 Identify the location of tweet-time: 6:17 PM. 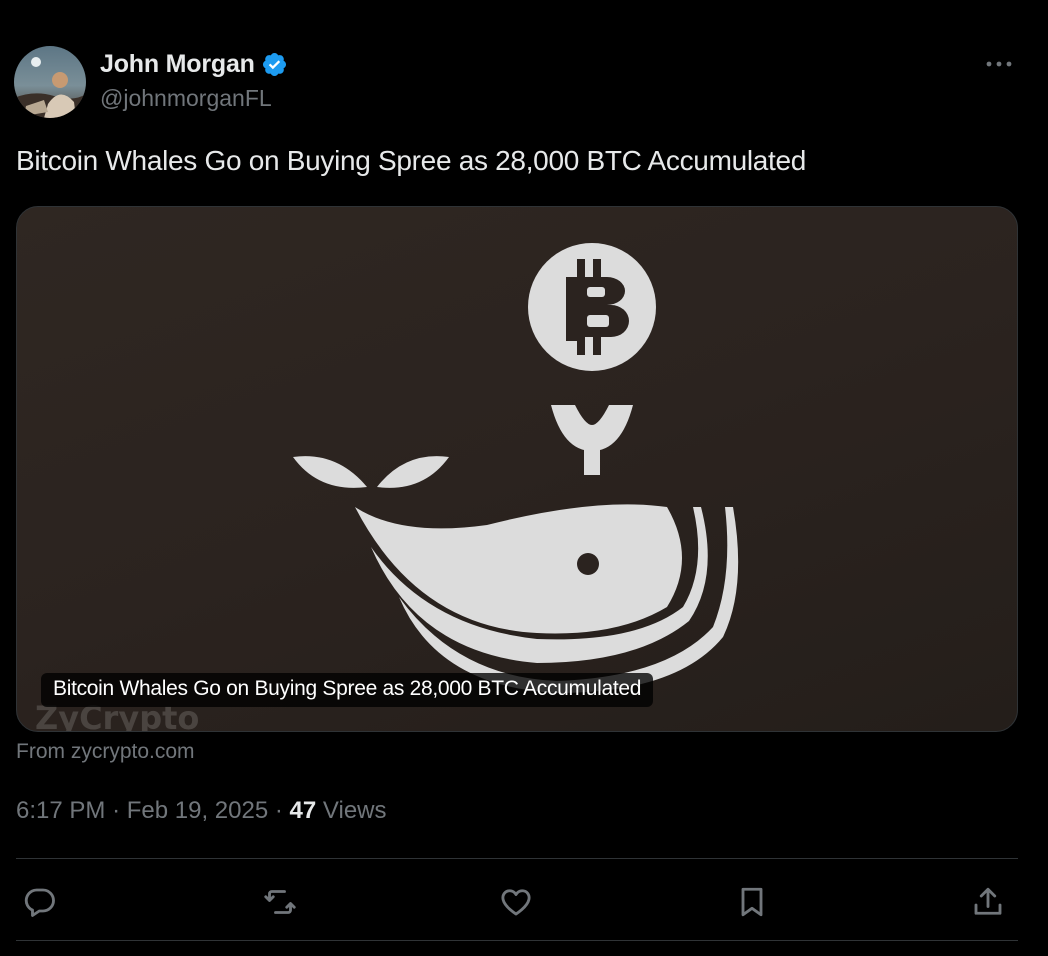
(60, 810).